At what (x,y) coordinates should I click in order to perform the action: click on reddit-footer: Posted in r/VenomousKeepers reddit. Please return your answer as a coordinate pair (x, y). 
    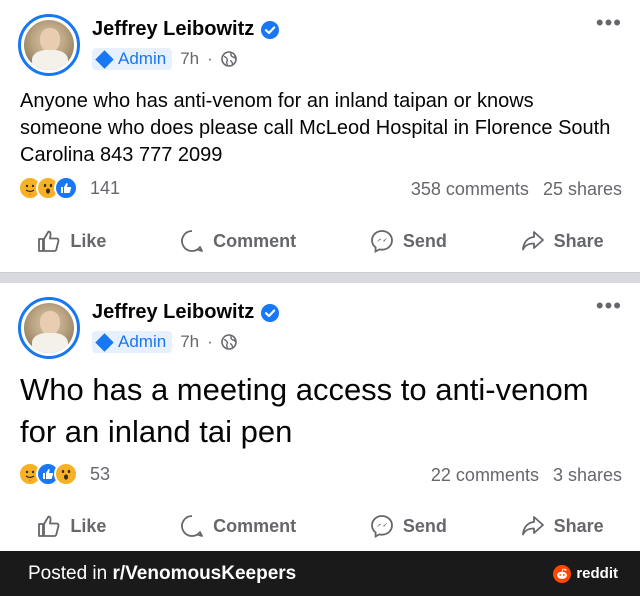
    Looking at the image, I should click on (320, 573).